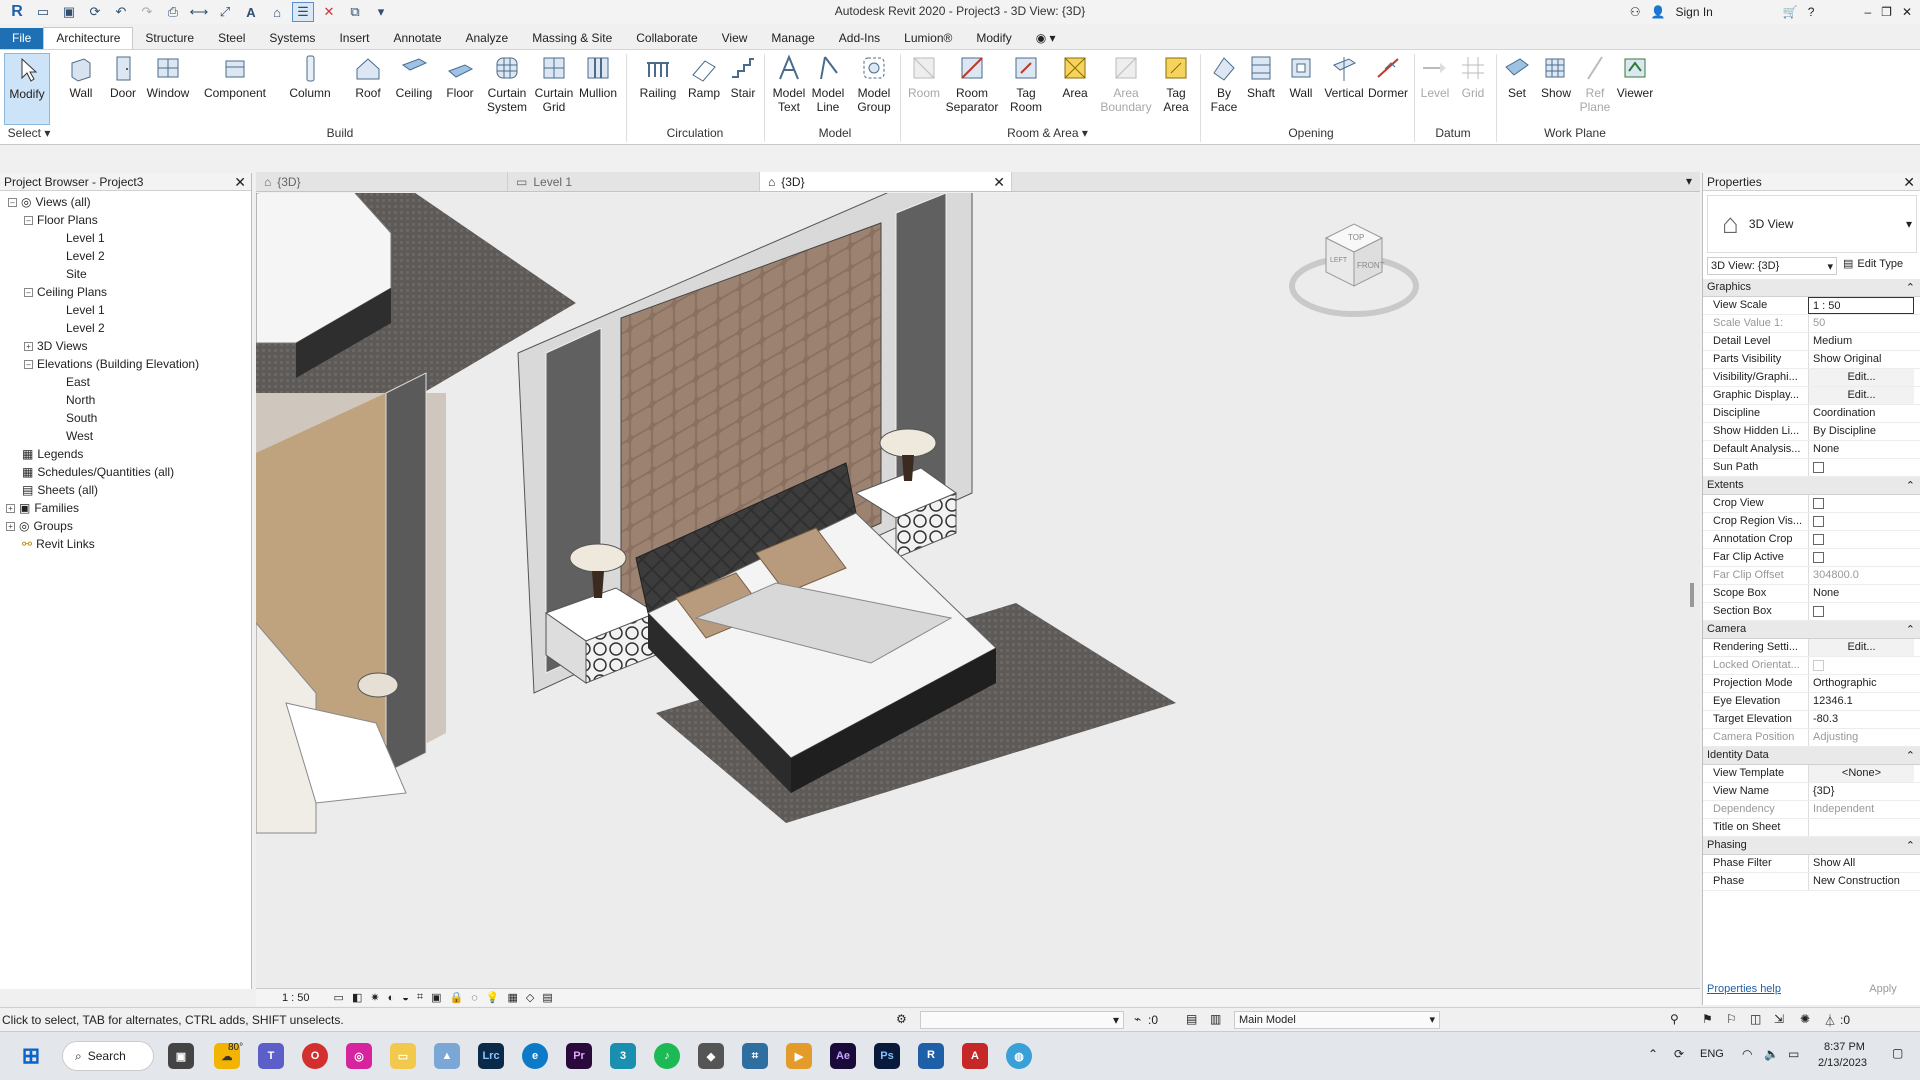  I want to click on prop-value: {3D}, so click(1861, 791).